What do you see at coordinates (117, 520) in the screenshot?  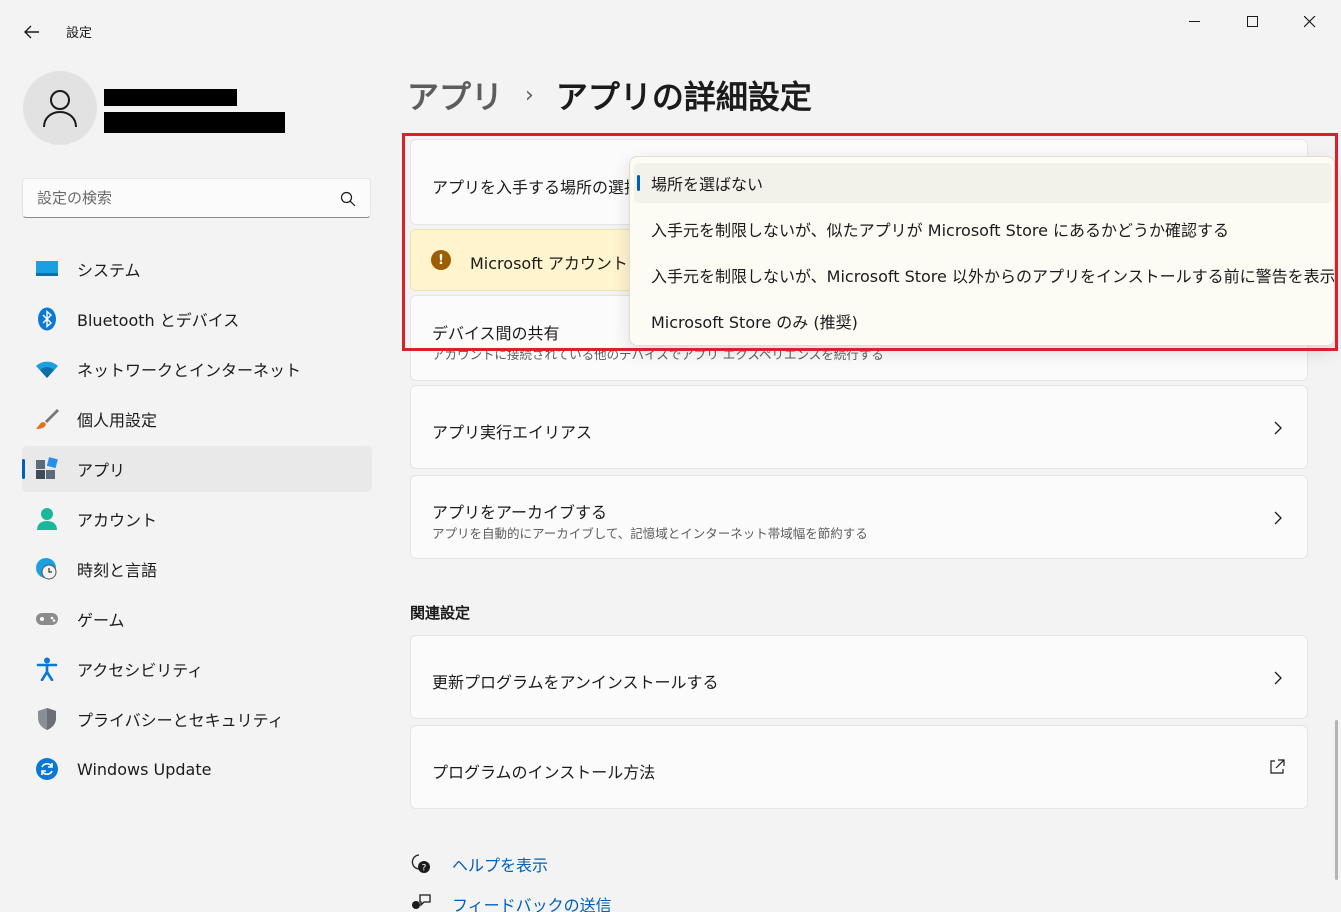 I see `sidebar-item-label: アカウント` at bounding box center [117, 520].